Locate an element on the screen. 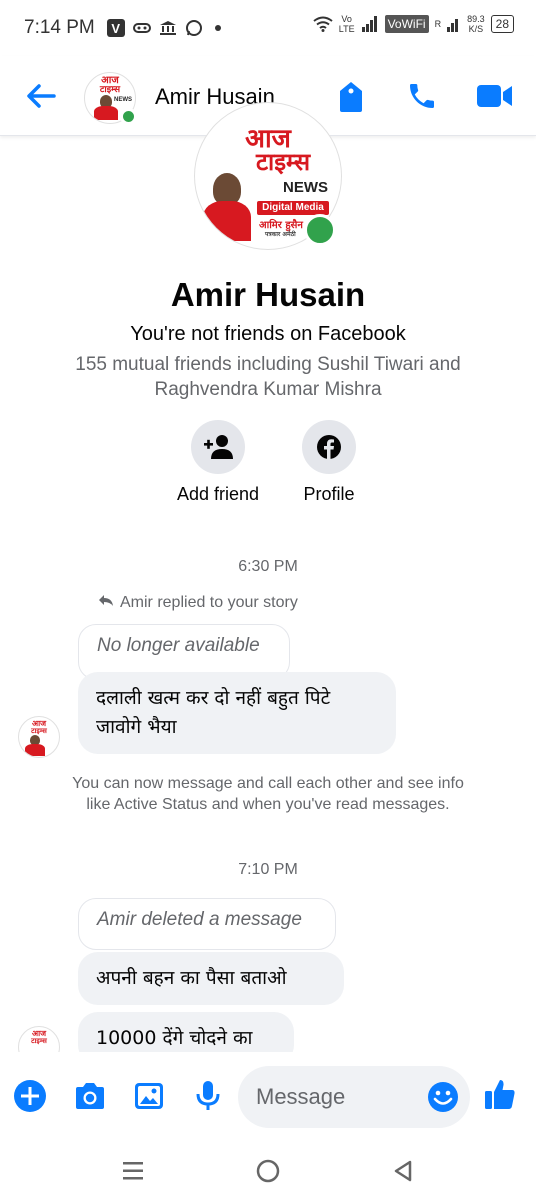  message-composer is located at coordinates (268, 1097).